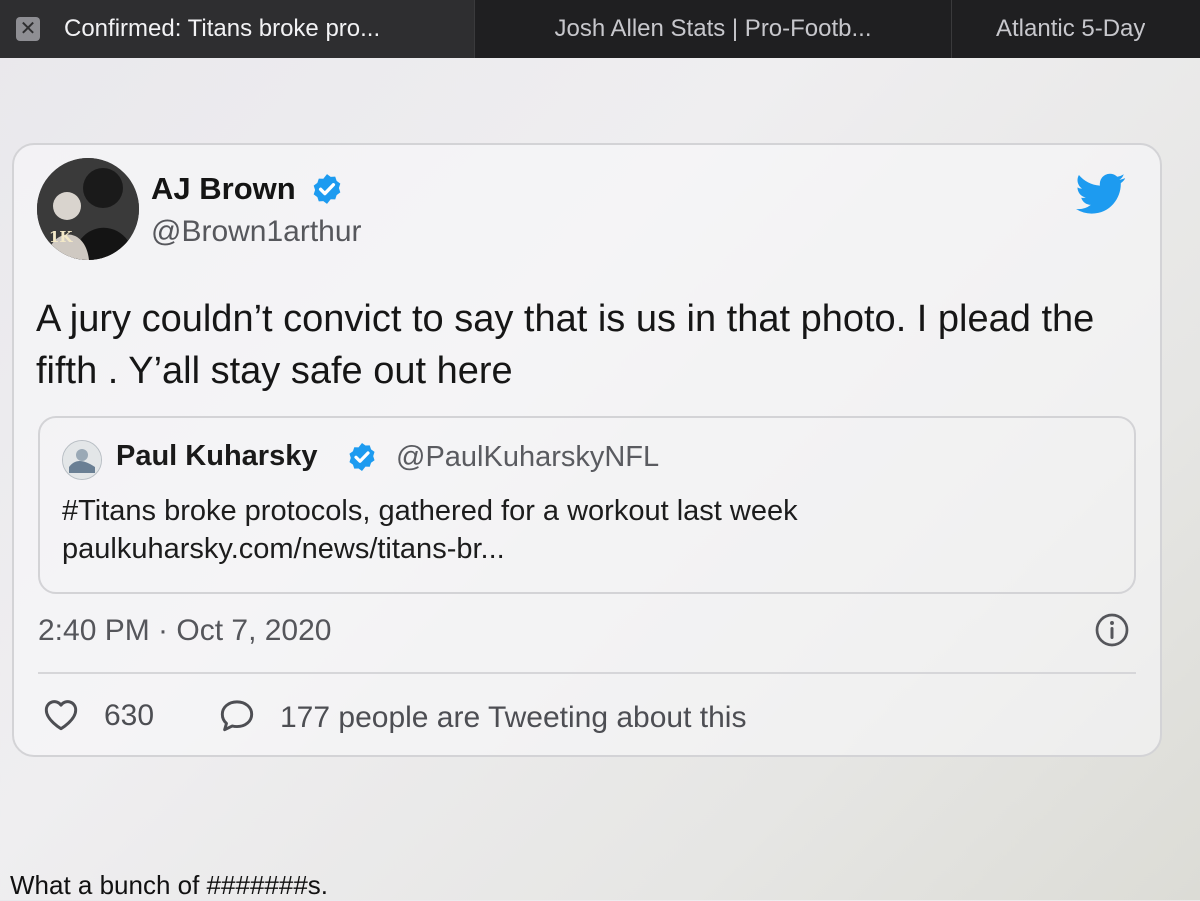 This screenshot has width=1200, height=901. I want to click on quoted-avatar-image, so click(82, 460).